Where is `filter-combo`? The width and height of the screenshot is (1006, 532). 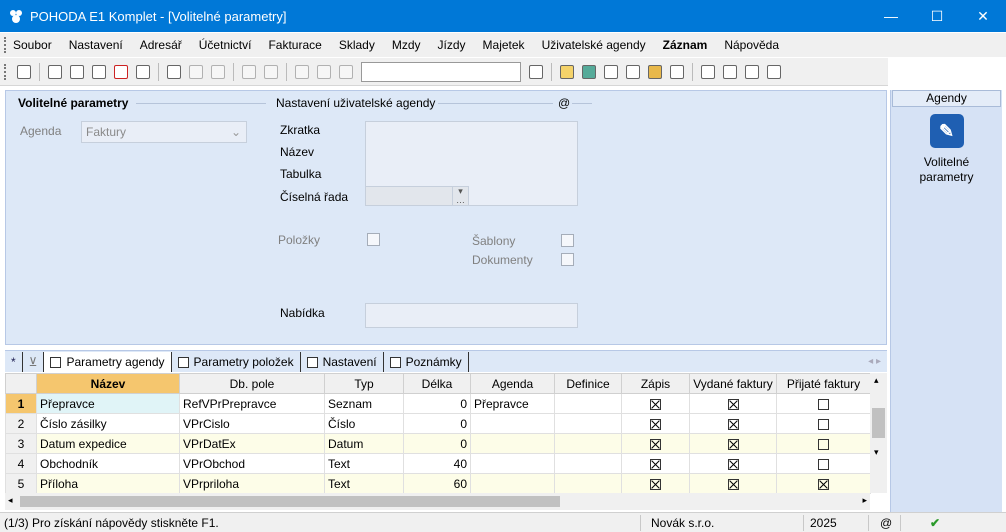 filter-combo is located at coordinates (441, 71).